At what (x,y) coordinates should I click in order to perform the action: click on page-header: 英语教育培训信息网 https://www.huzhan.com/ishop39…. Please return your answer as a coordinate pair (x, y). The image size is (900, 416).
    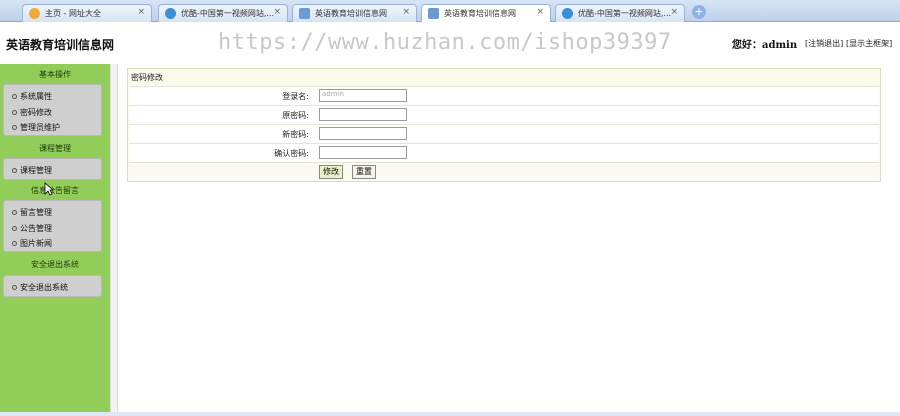
    Looking at the image, I should click on (450, 43).